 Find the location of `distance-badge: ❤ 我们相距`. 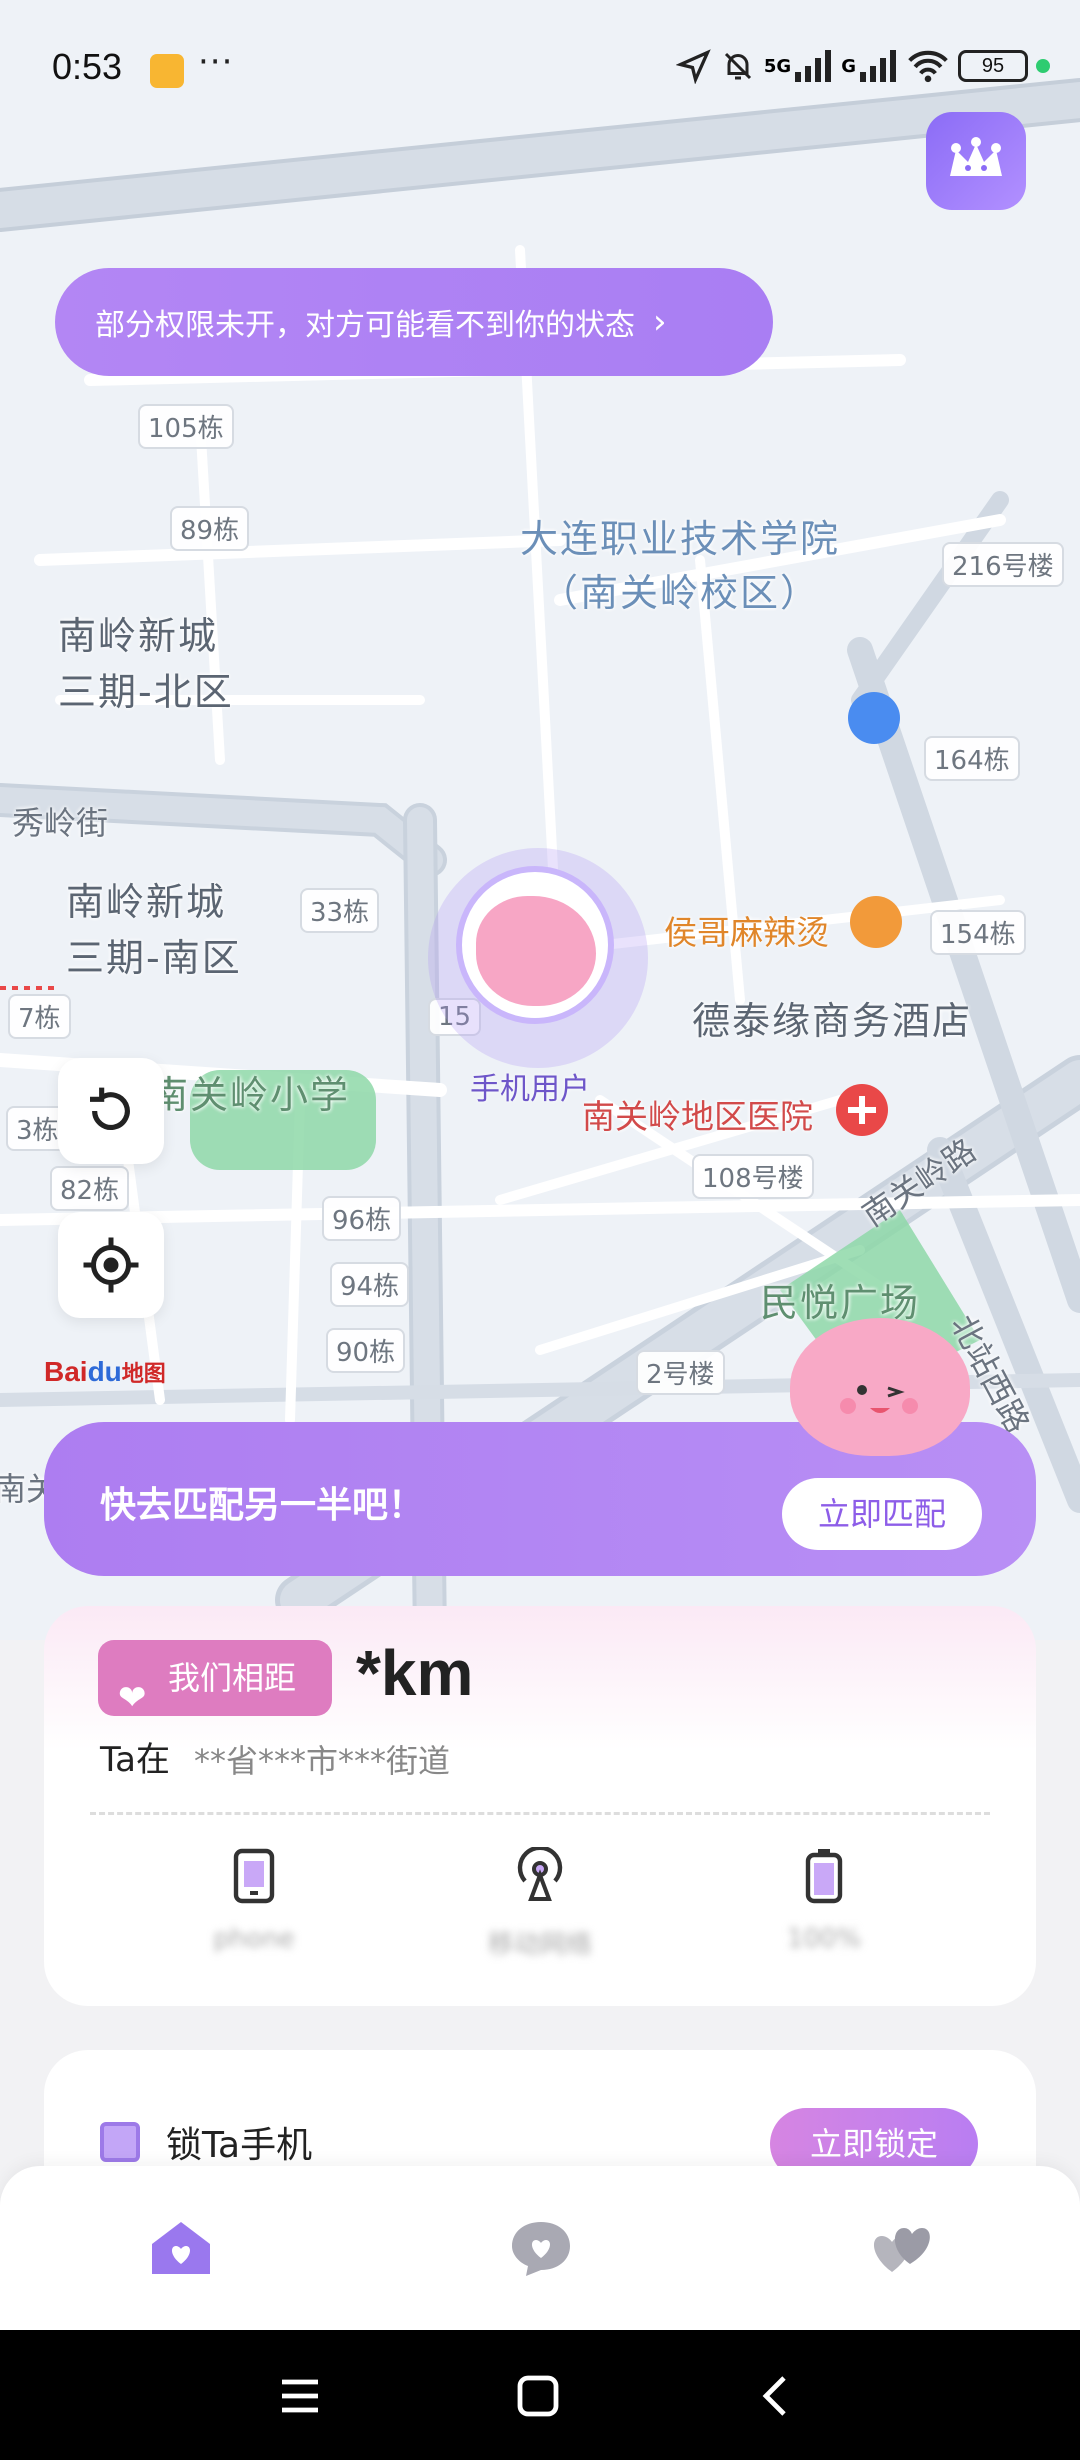

distance-badge: ❤ 我们相距 is located at coordinates (215, 1679).